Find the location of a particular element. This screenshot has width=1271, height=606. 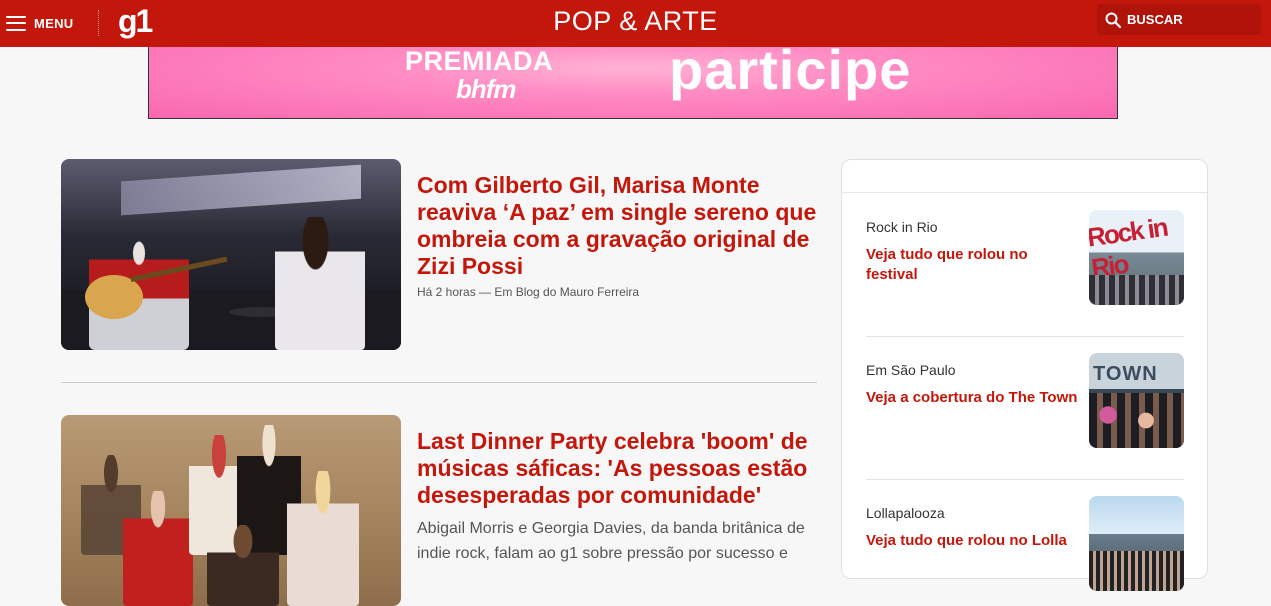

search-label: BUSCAR is located at coordinates (1155, 19).